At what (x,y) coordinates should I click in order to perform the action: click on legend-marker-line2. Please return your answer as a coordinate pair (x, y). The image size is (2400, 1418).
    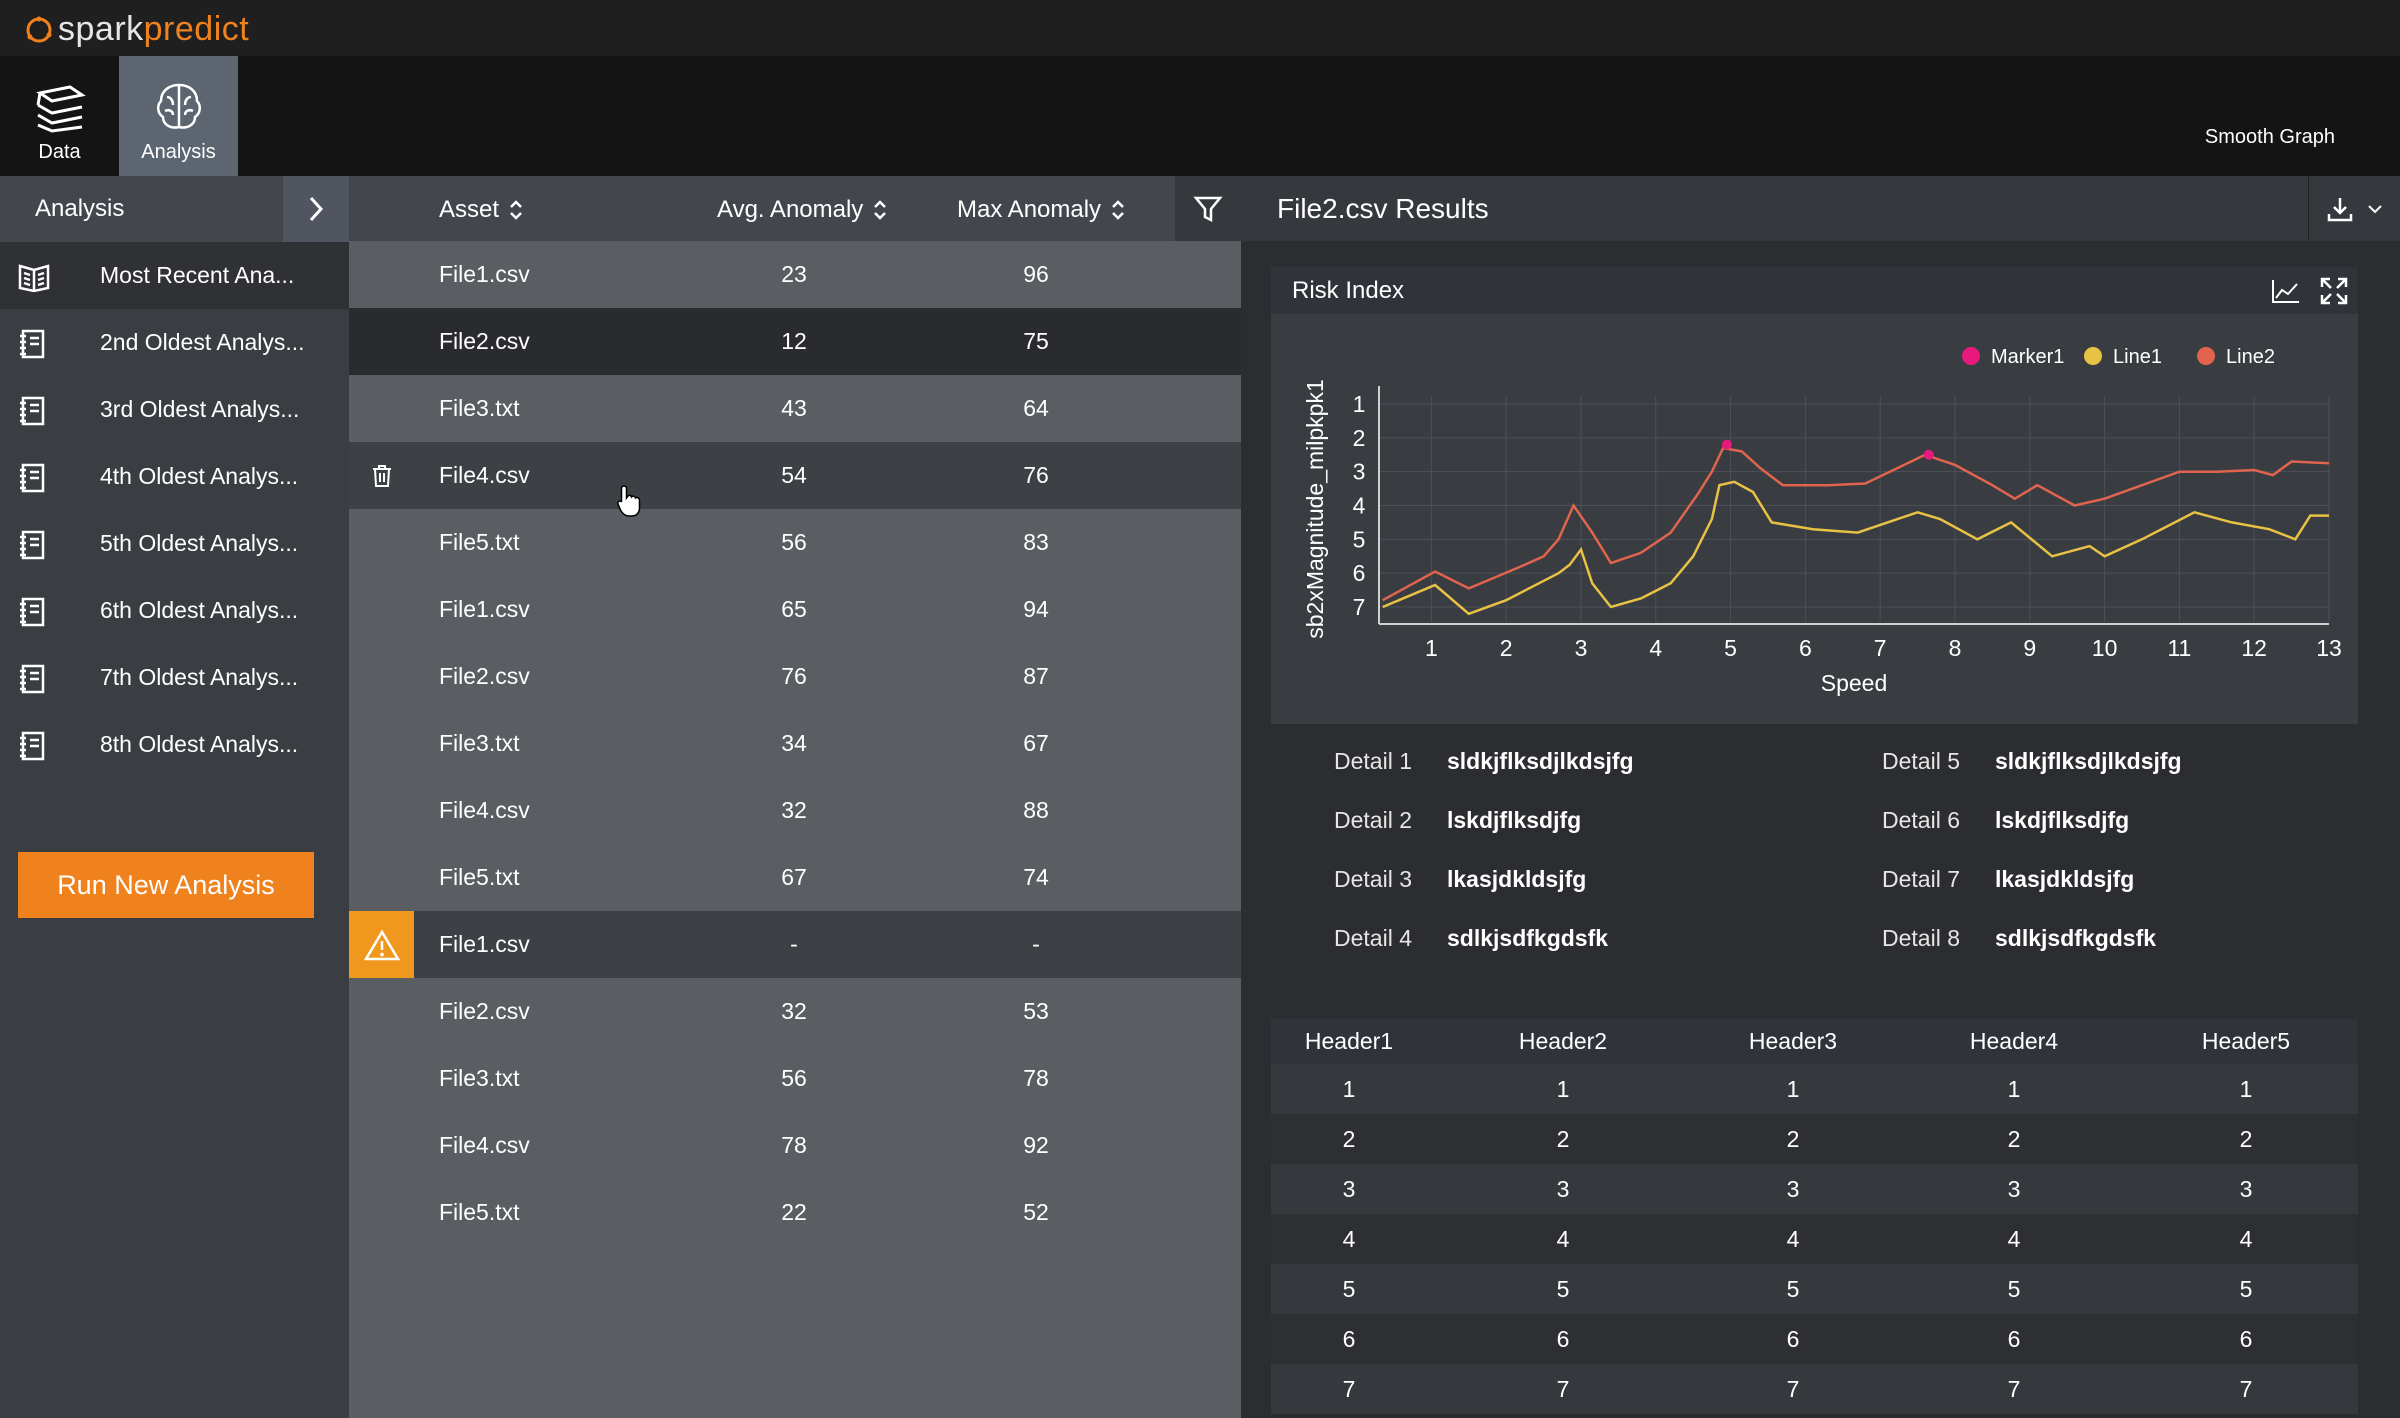
    Looking at the image, I should click on (2206, 356).